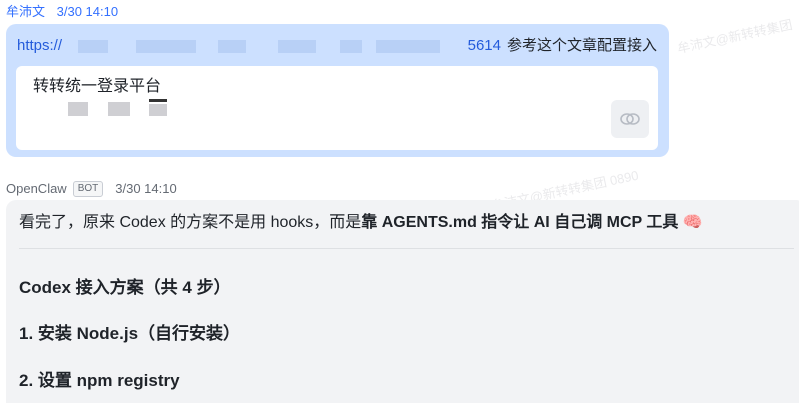  Describe the element at coordinates (36, 189) in the screenshot. I see `sender-name: OpenClaw` at that location.